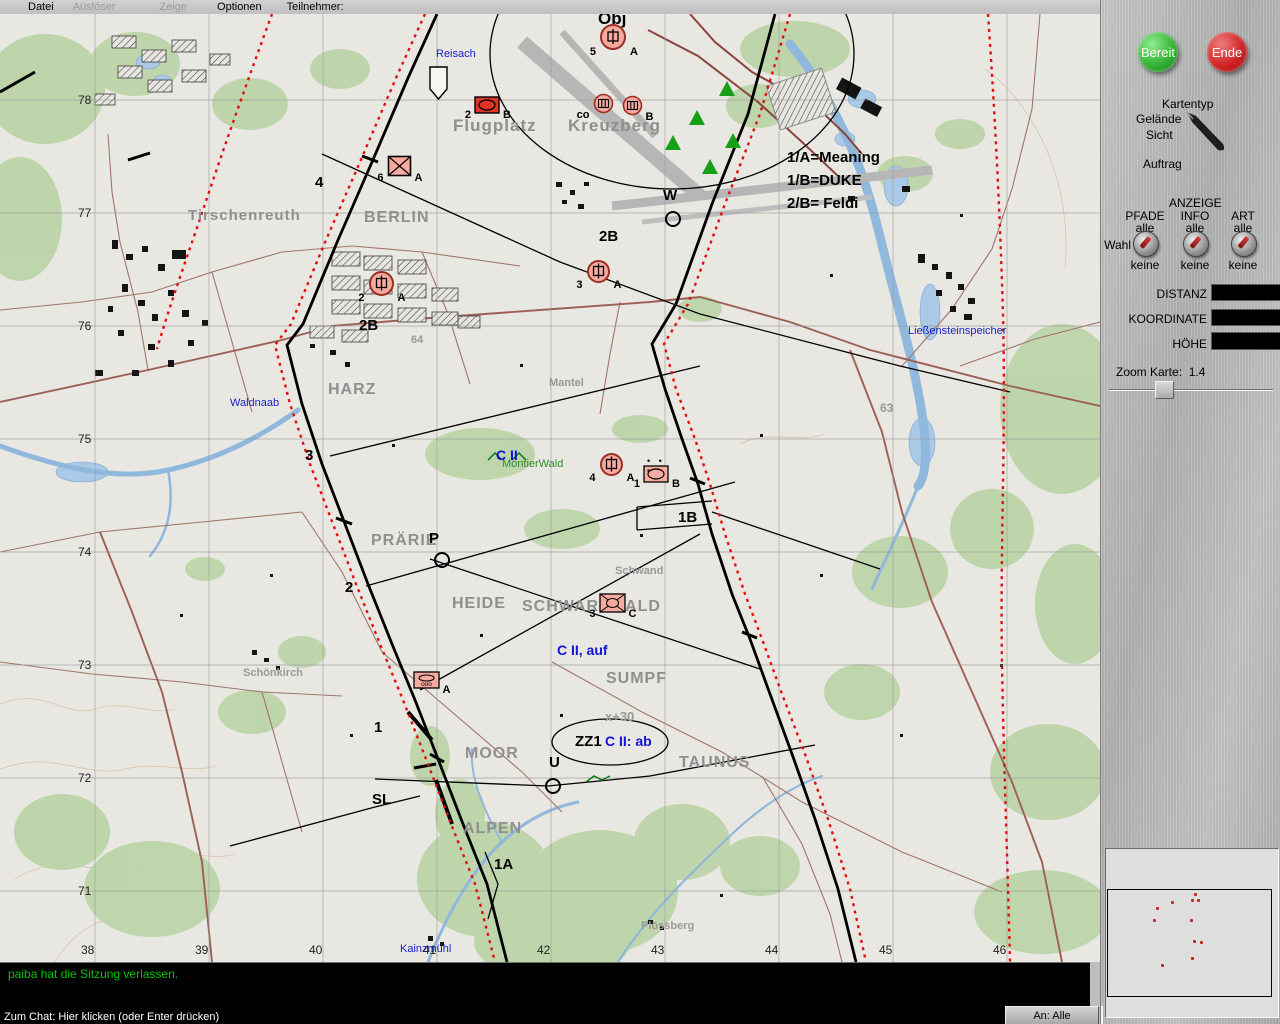  Describe the element at coordinates (1189, 943) in the screenshot. I see `minimap-viewport` at that location.